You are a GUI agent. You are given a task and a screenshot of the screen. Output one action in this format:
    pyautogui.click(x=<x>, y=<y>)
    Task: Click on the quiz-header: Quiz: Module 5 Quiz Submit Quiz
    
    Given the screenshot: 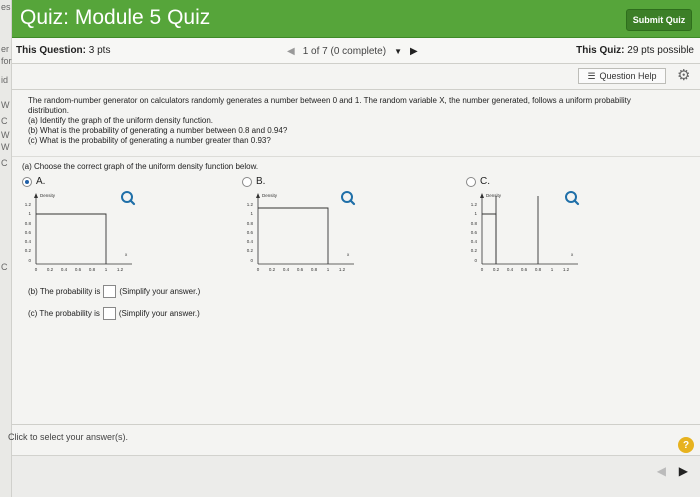 What is the action you would take?
    pyautogui.click(x=356, y=19)
    